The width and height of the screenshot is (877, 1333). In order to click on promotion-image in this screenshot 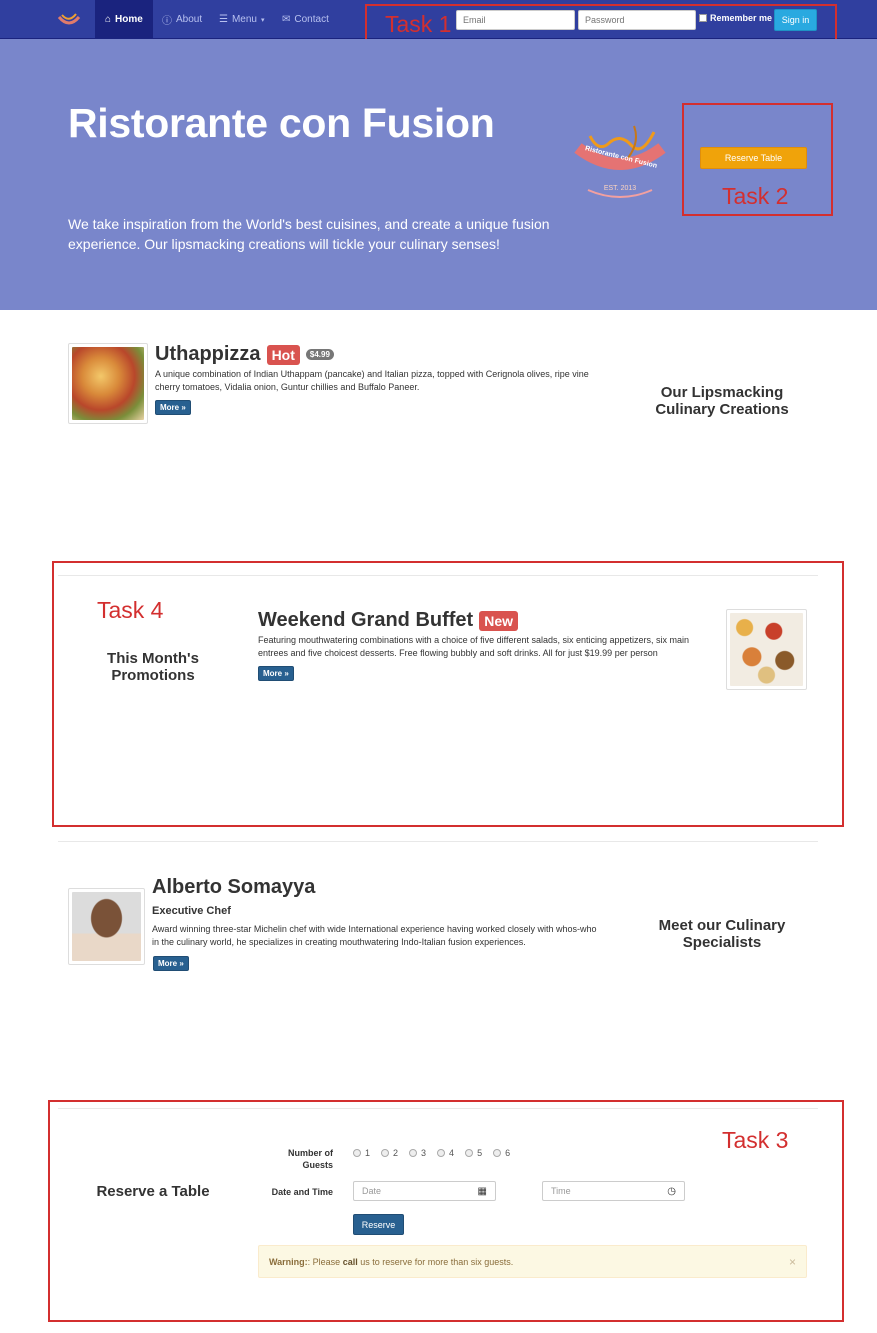, I will do `click(766, 649)`.